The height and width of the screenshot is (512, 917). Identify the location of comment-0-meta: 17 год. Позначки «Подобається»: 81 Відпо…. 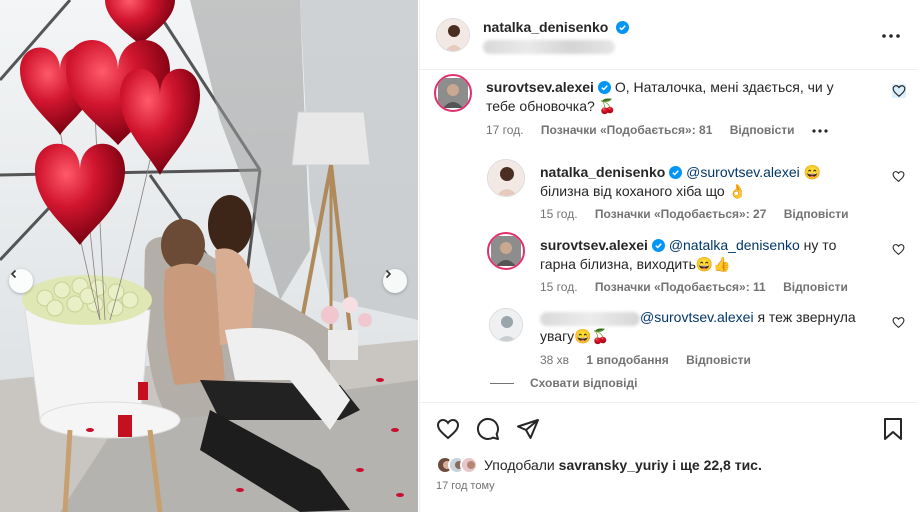
(657, 130).